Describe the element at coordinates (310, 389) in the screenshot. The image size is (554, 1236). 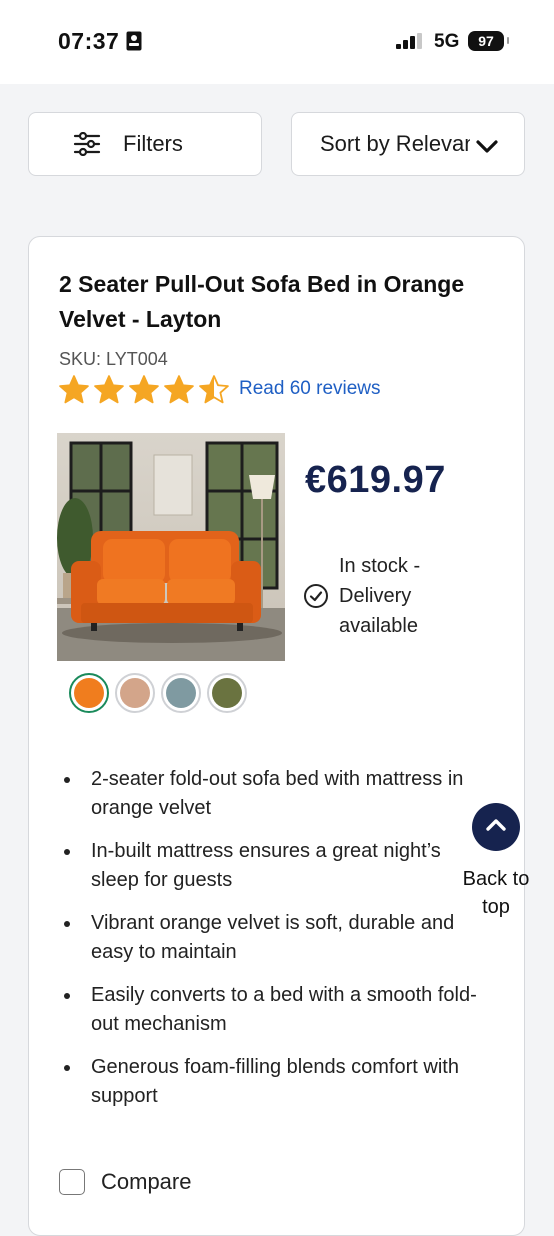
I see `read-reviews-link: Read 60 reviews` at that location.